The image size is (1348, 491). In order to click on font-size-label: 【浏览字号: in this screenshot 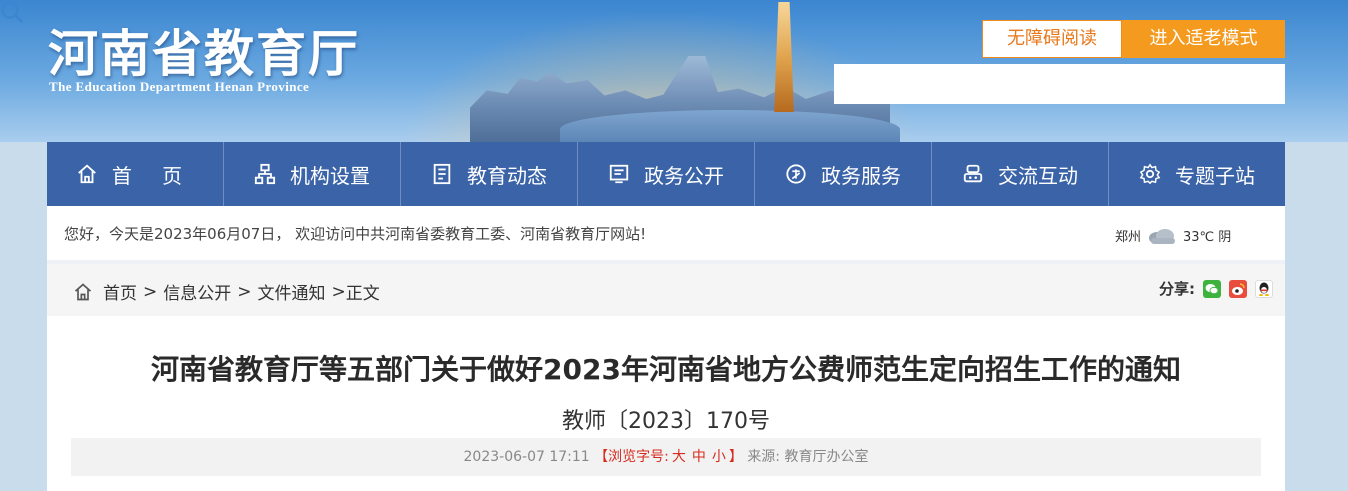, I will do `click(631, 457)`.